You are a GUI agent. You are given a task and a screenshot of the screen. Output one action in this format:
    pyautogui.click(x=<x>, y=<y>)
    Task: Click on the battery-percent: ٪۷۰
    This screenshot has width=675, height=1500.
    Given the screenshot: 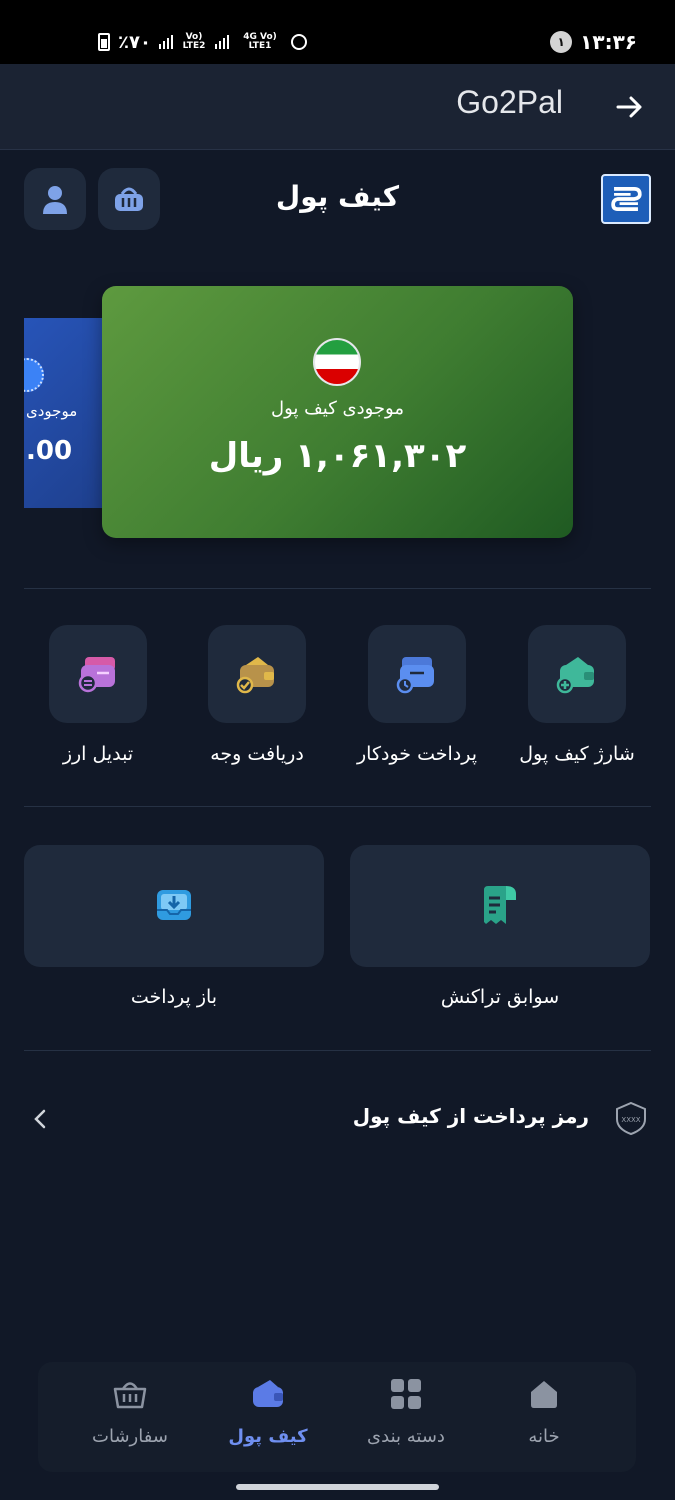 What is the action you would take?
    pyautogui.click(x=134, y=42)
    